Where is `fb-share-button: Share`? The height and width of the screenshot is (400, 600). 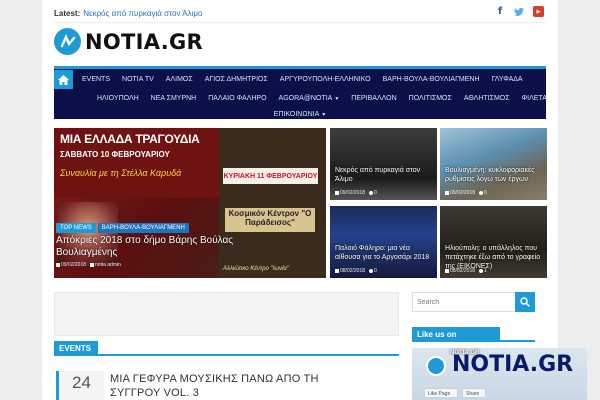 fb-share-button: Share is located at coordinates (474, 393).